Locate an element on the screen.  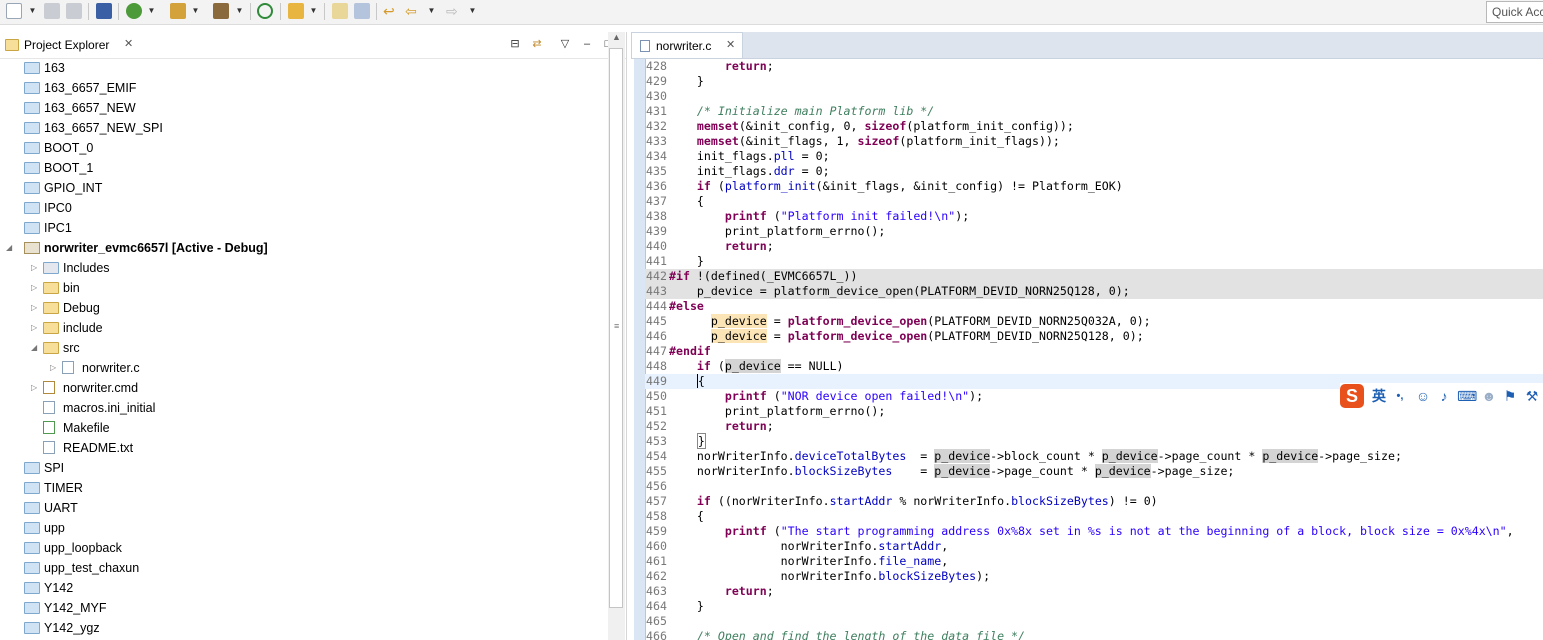
load-program-icon is located at coordinates (178, 11).